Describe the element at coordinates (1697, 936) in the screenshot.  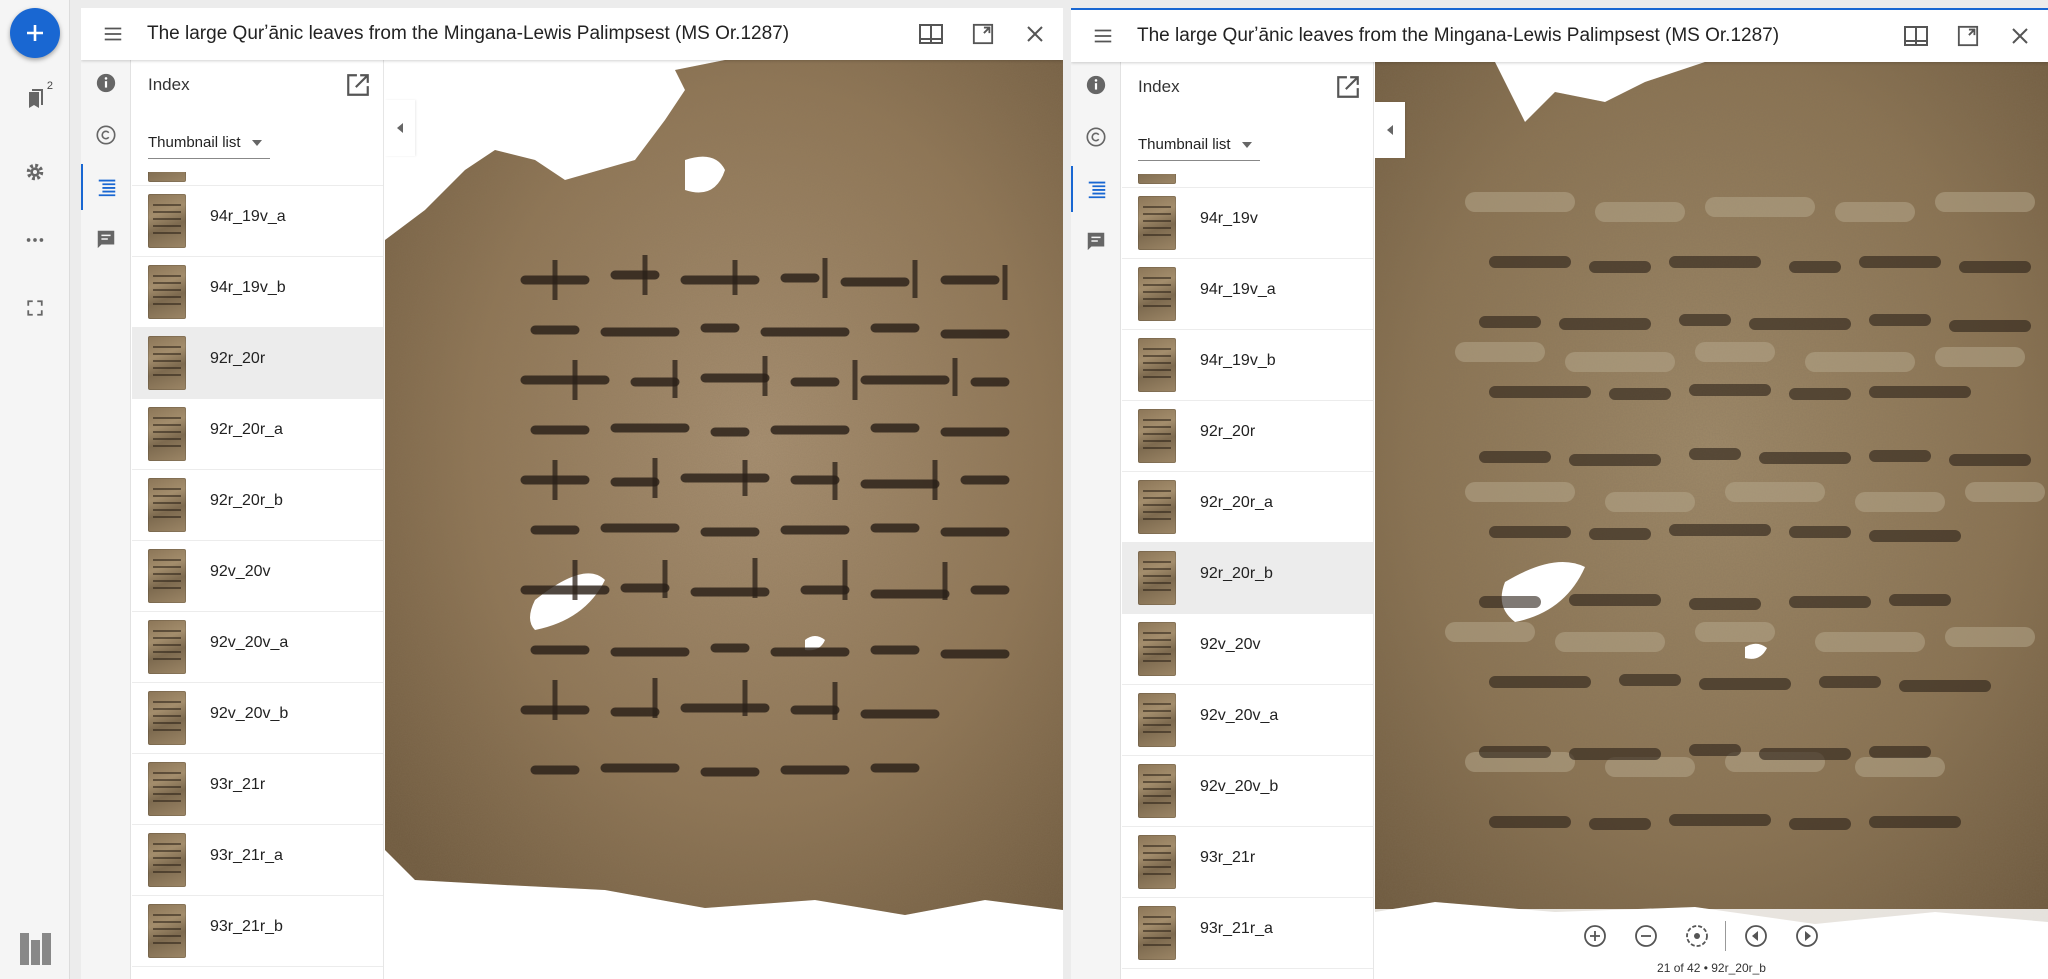
I see `zoom-reset-icon` at that location.